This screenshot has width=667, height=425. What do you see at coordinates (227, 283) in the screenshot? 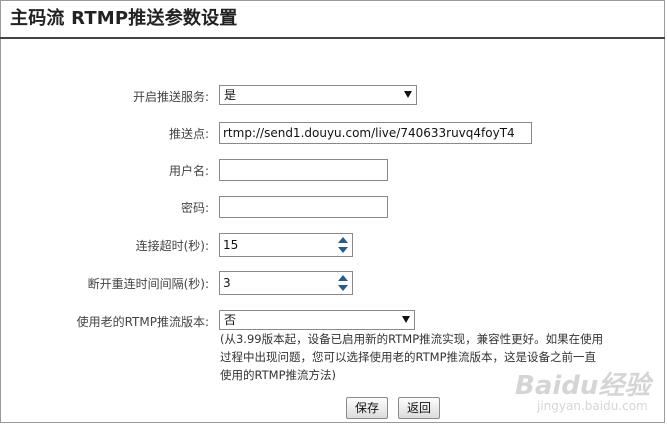
I see `reconnect-value: 3` at bounding box center [227, 283].